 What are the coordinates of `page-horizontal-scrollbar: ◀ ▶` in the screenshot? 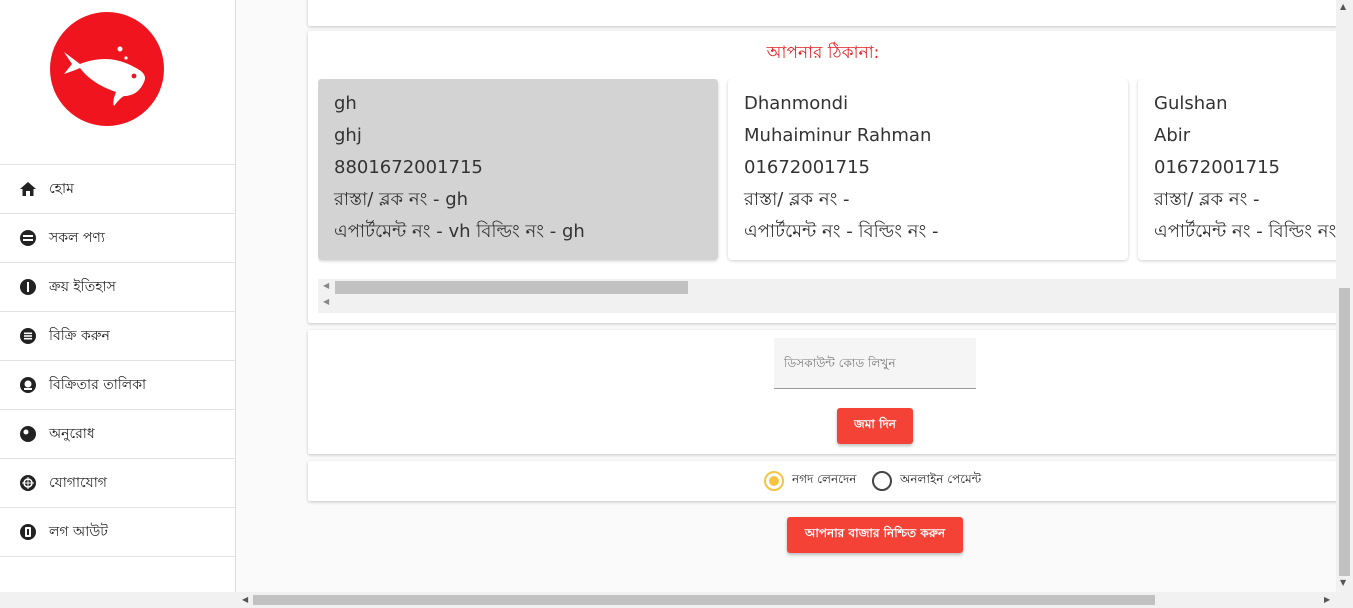 It's located at (676, 600).